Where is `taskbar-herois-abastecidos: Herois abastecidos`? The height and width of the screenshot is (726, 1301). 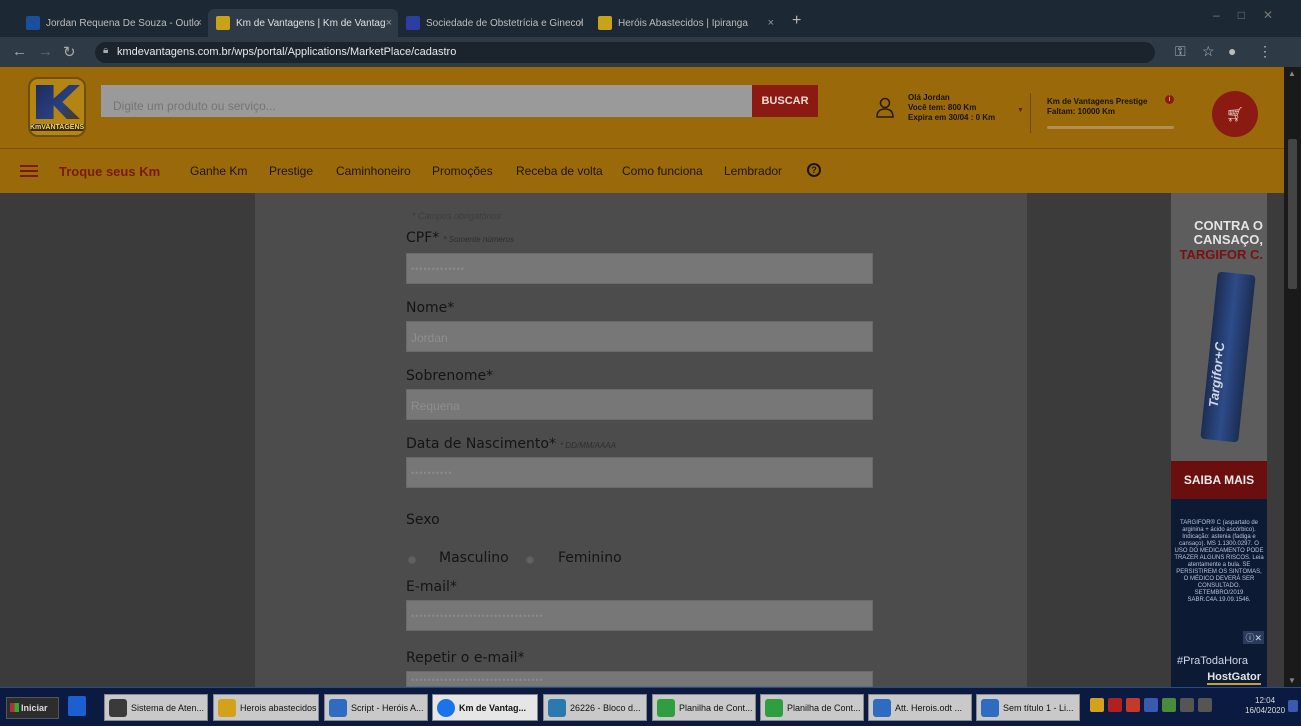
taskbar-herois-abastecidos: Herois abastecidos is located at coordinates (266, 707).